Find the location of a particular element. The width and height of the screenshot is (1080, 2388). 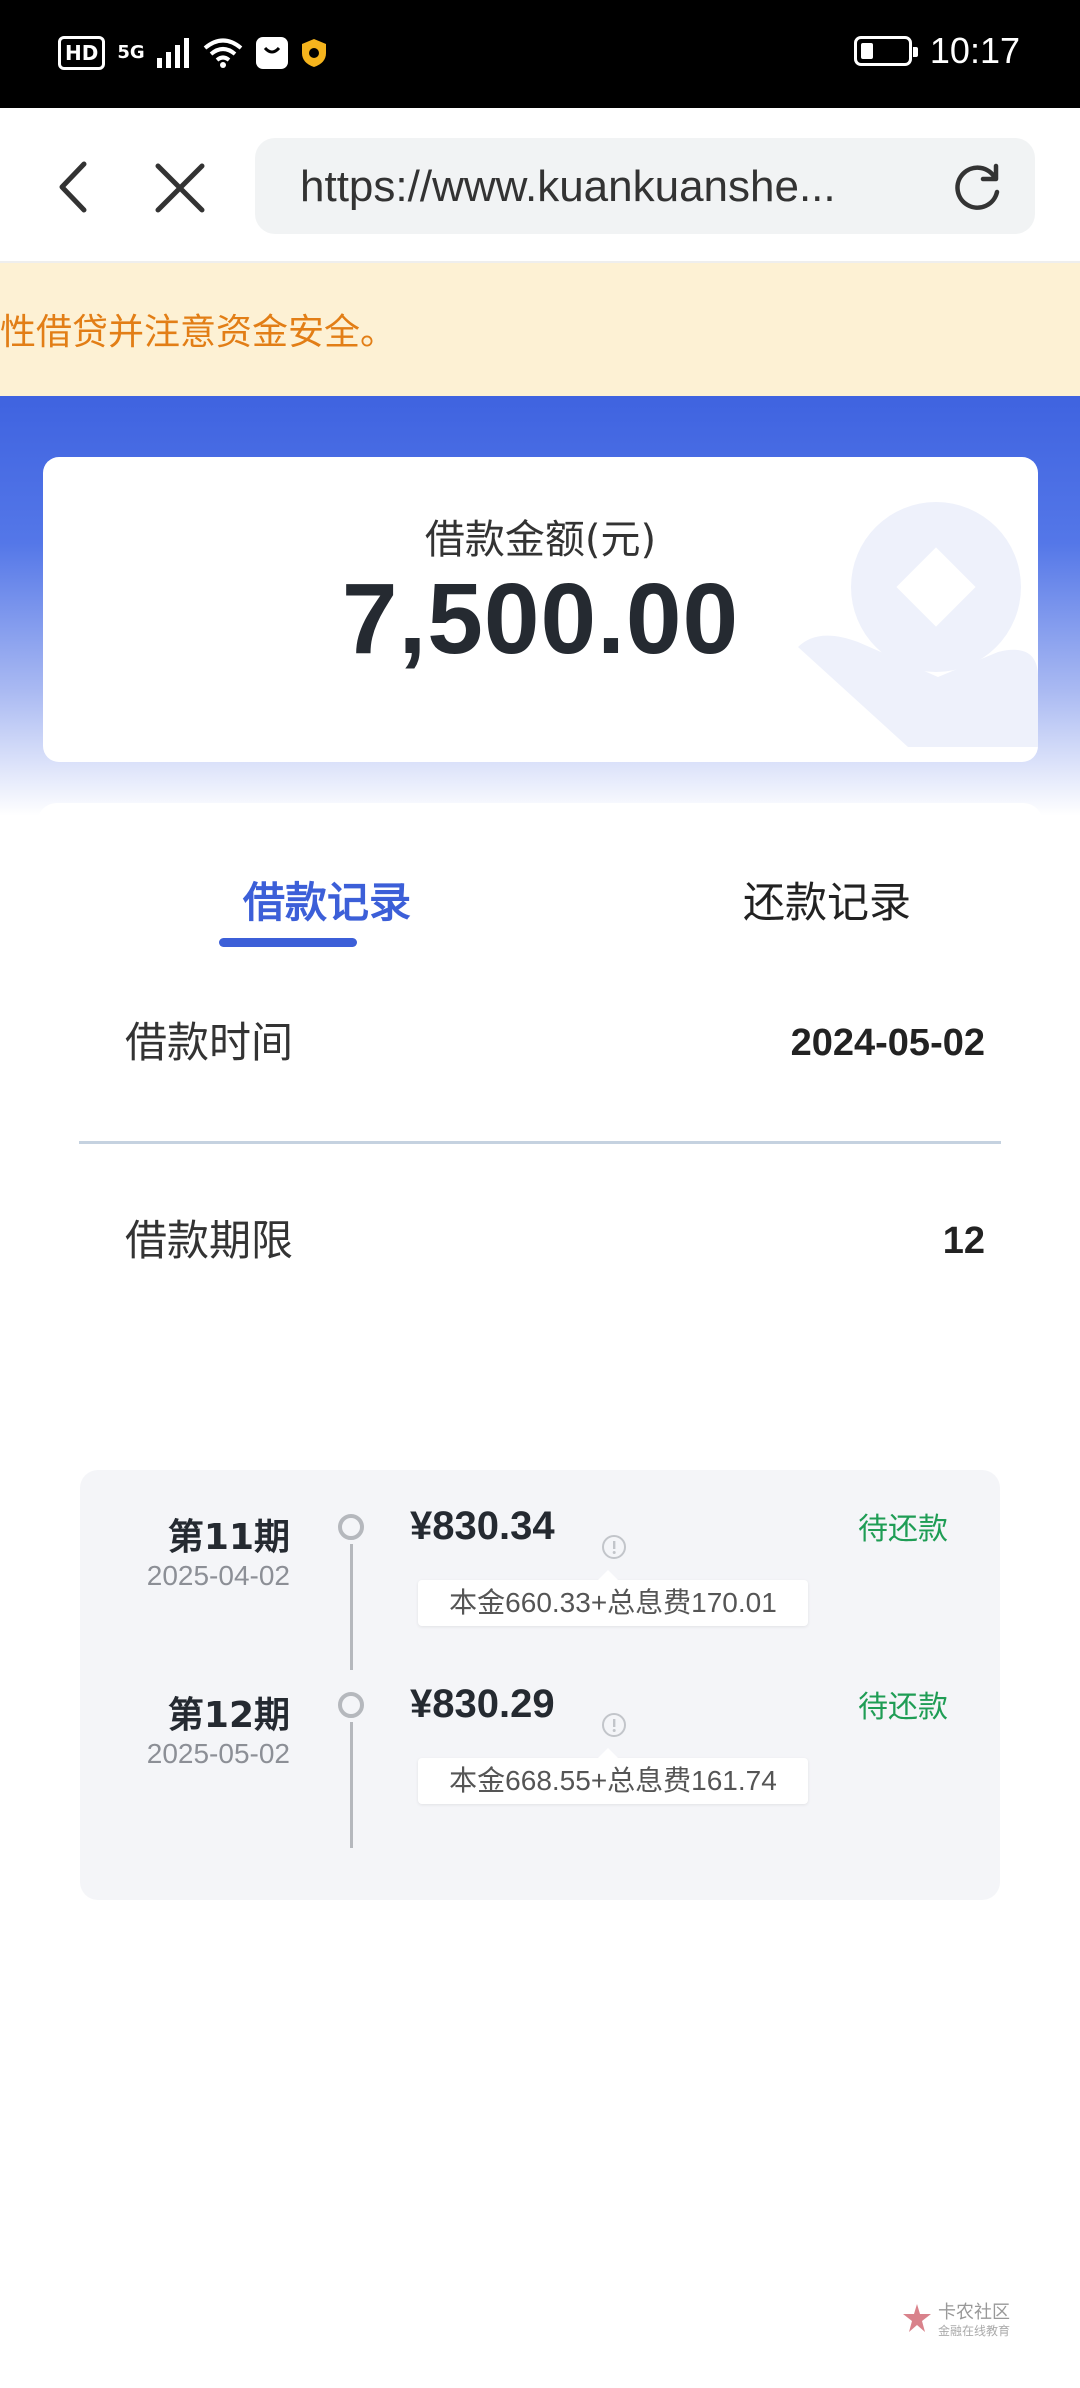

shopping-bag-icon is located at coordinates (271, 53).